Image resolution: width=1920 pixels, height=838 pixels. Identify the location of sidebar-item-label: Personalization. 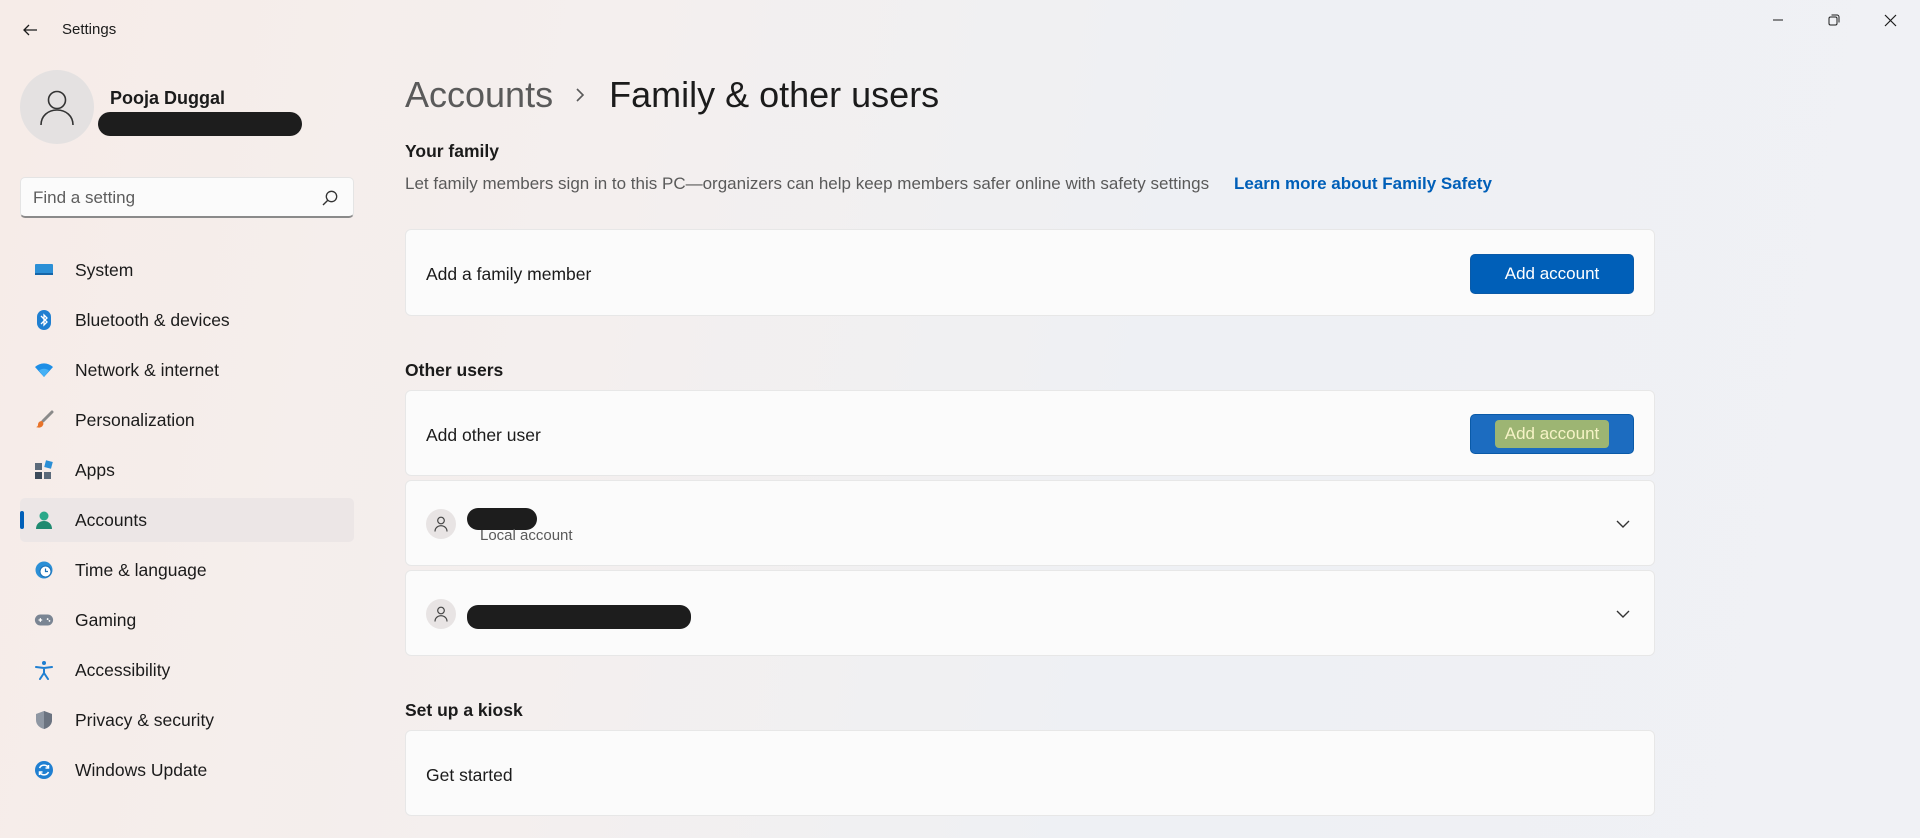
(135, 419).